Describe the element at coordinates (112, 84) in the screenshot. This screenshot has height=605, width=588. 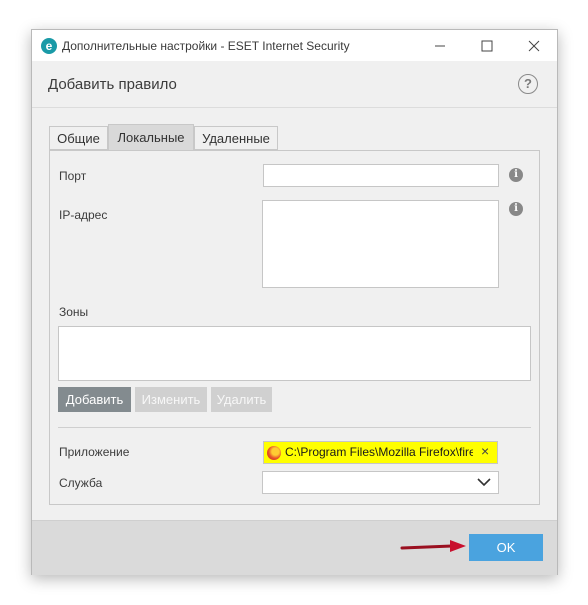
I see `dialog-title: Добавить правило` at that location.